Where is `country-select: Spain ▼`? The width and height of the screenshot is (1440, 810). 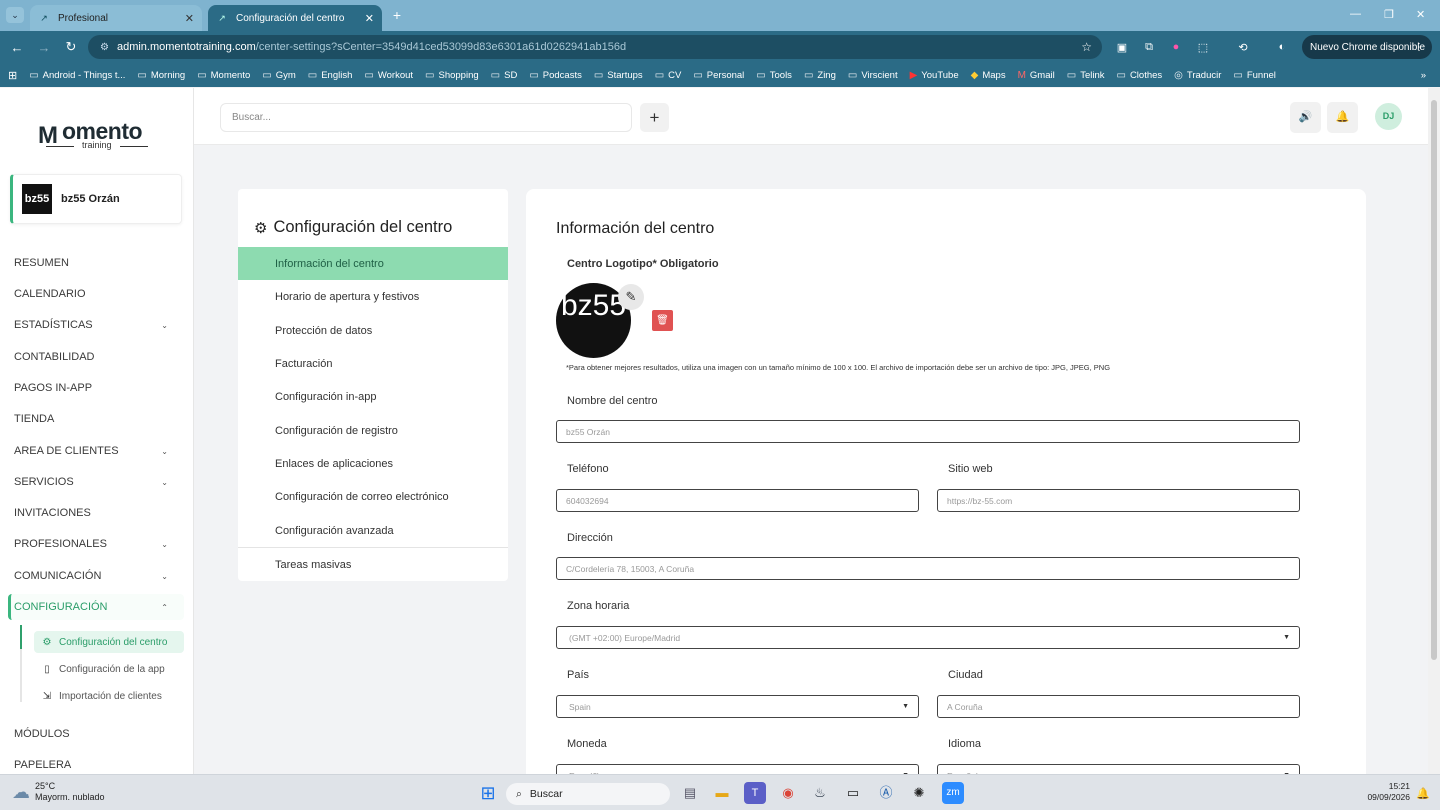
country-select: Spain ▼ is located at coordinates (737, 706).